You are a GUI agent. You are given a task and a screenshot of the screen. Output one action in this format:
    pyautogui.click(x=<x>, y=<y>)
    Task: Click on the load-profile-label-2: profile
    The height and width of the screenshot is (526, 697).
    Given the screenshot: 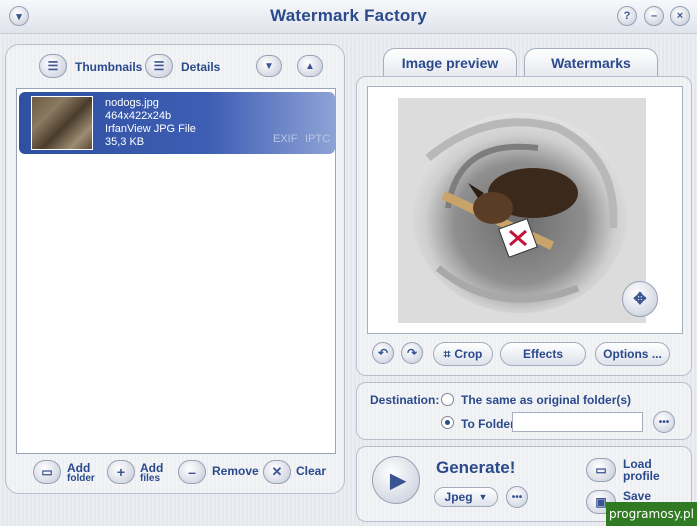 What is the action you would take?
    pyautogui.click(x=641, y=476)
    